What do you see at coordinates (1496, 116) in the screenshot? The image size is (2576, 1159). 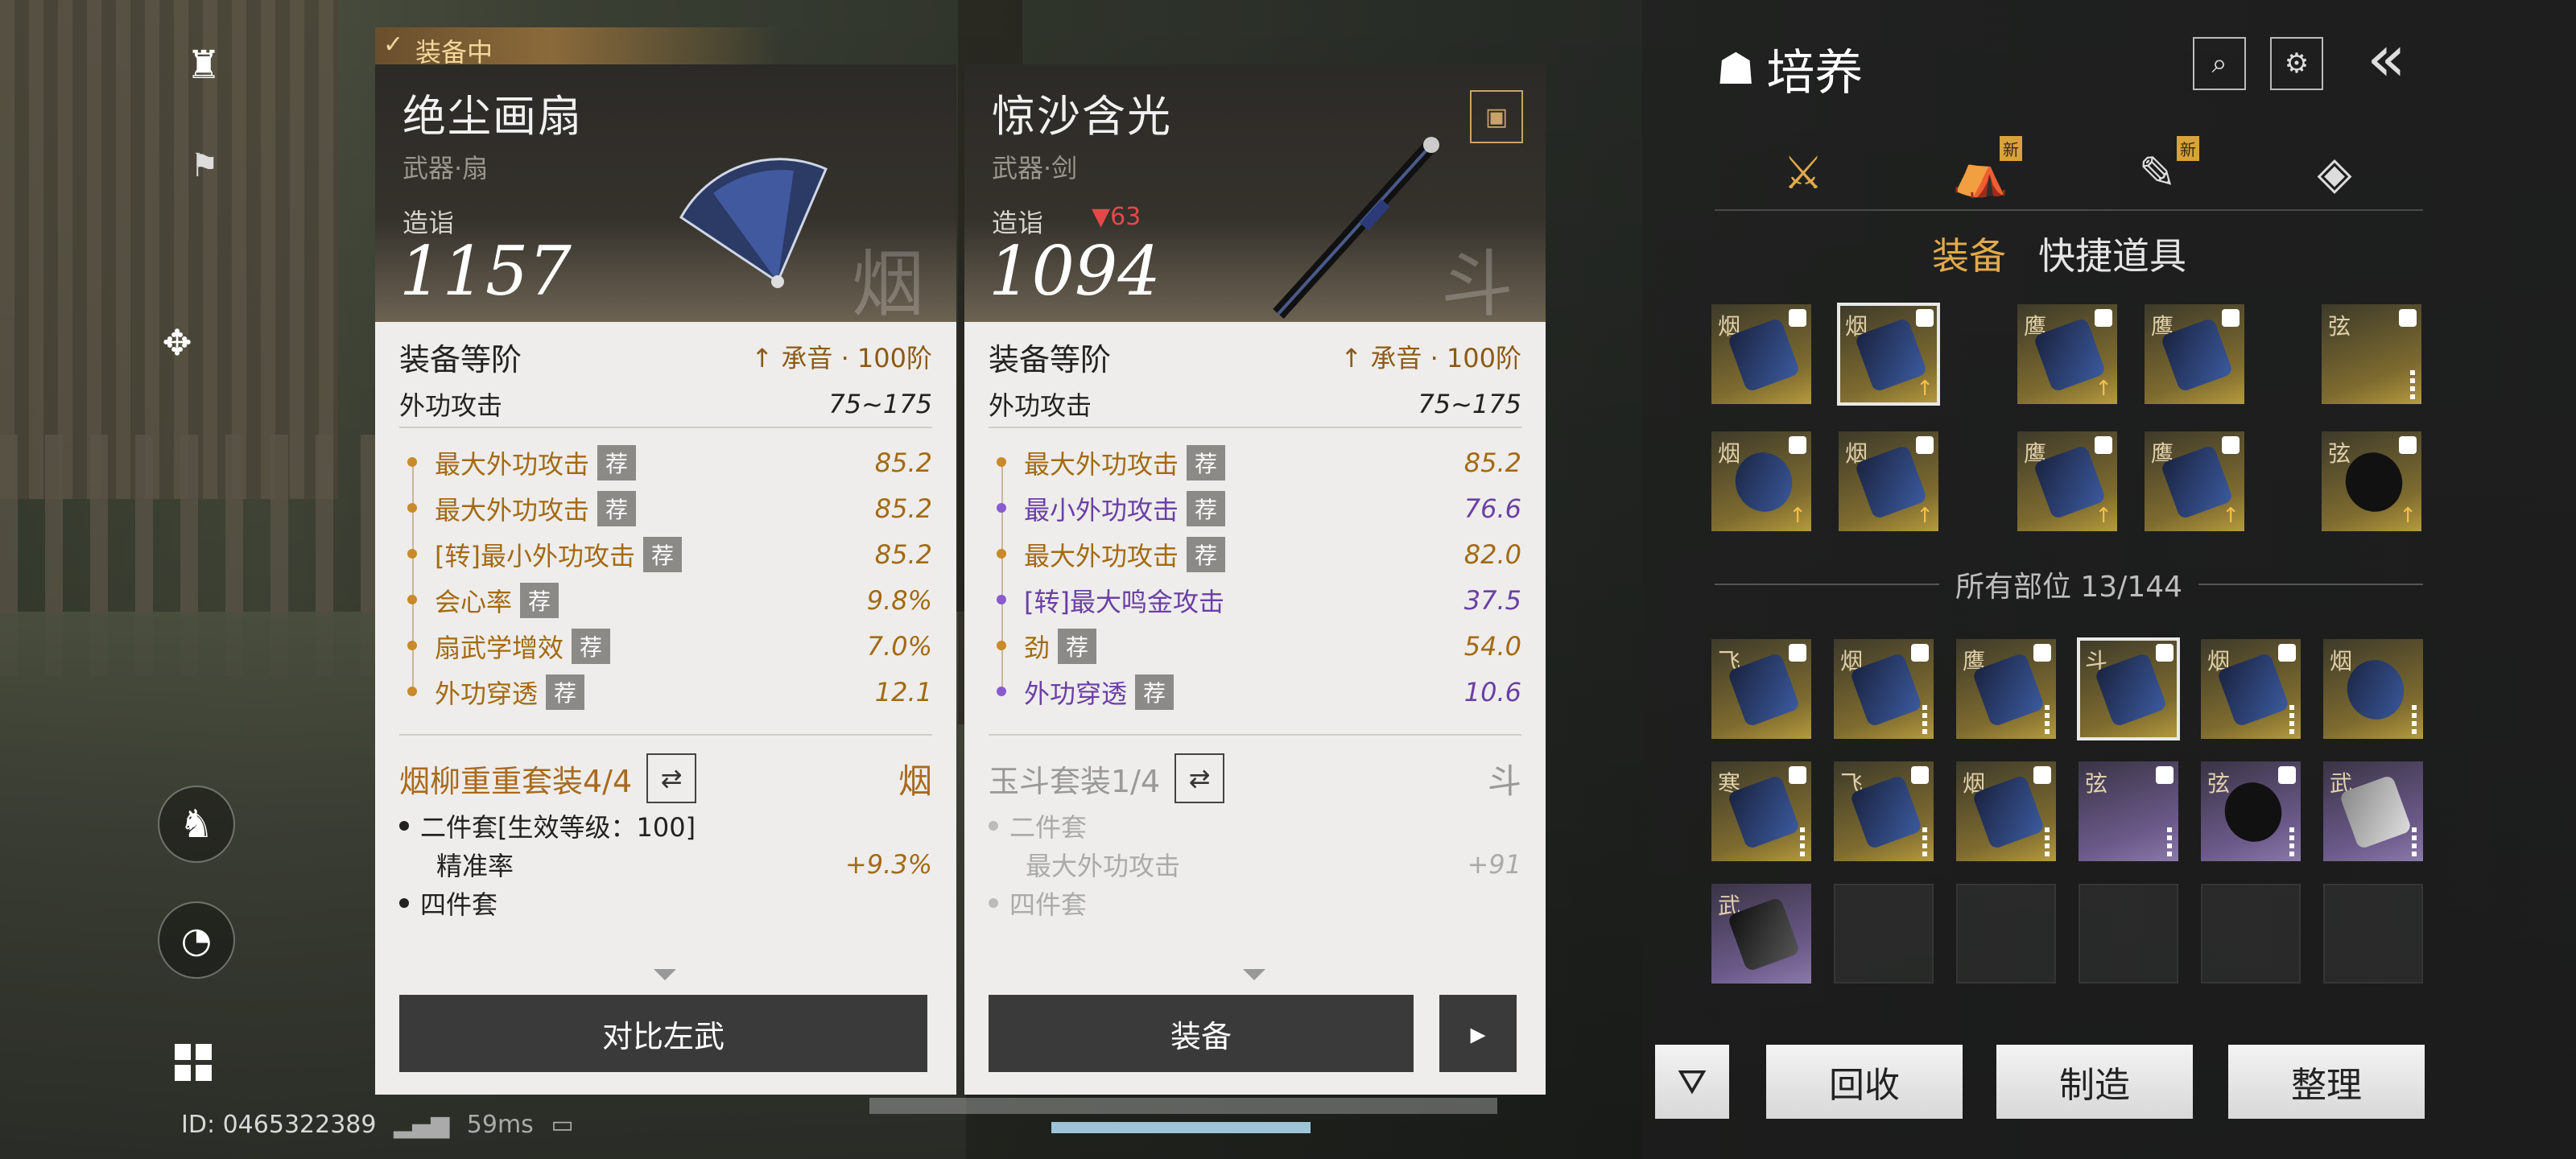 I see `lock-icon: ▣` at bounding box center [1496, 116].